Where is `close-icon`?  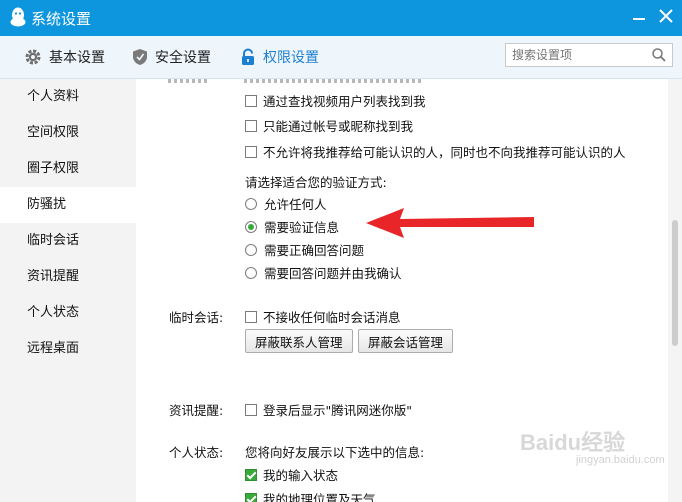 close-icon is located at coordinates (666, 16).